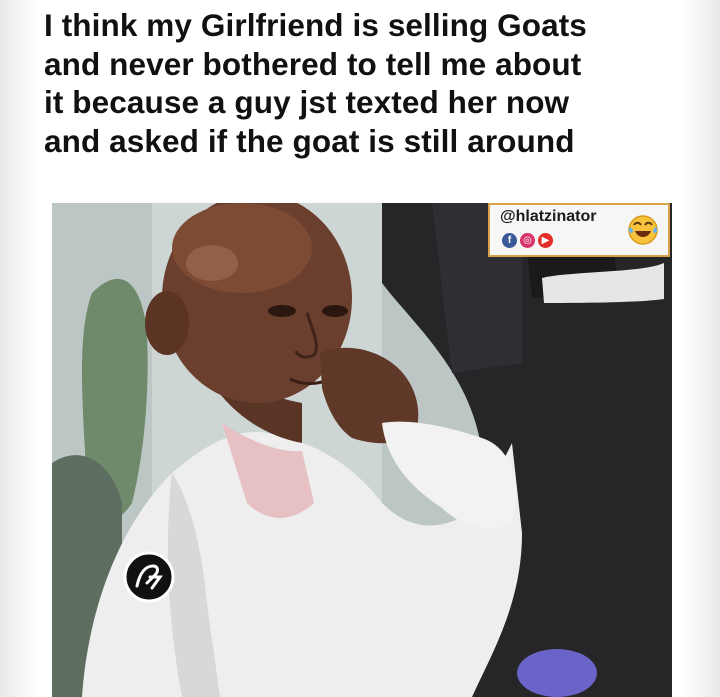 The width and height of the screenshot is (720, 697). Describe the element at coordinates (313, 63) in the screenshot. I see `caption-line-2: and never bothered to tell me about` at that location.